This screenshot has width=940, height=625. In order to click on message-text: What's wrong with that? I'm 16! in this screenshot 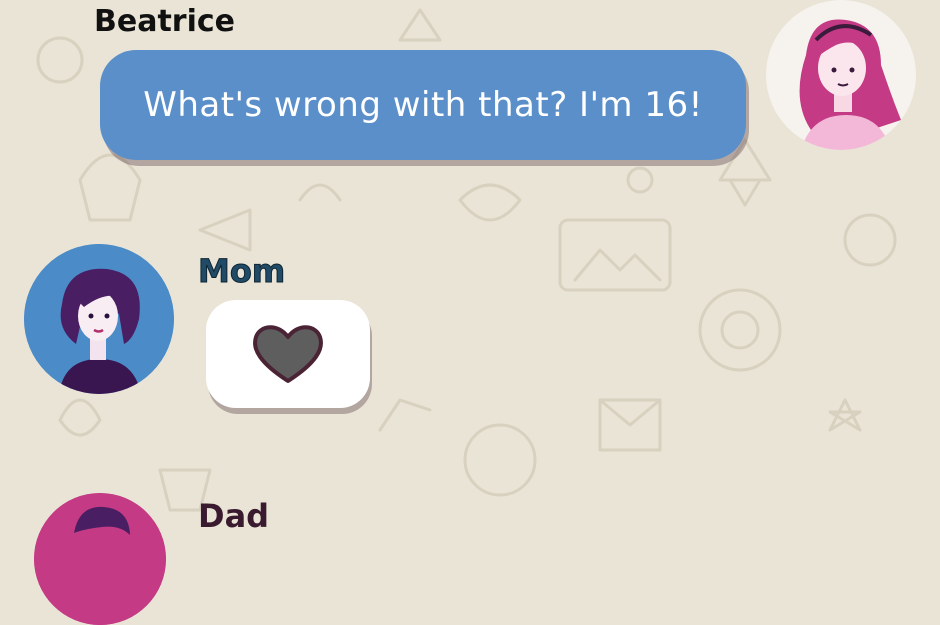, I will do `click(423, 105)`.